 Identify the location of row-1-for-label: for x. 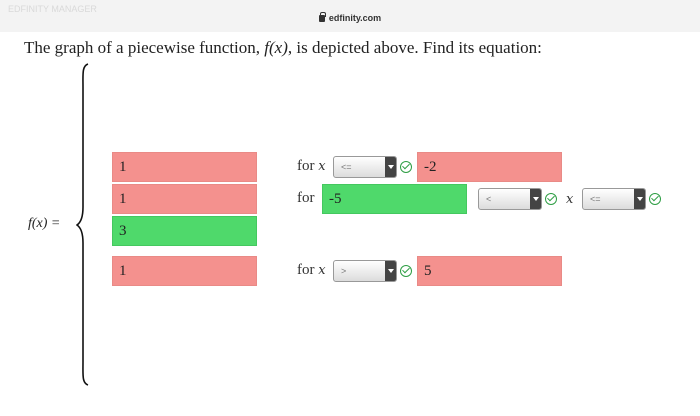
(311, 166).